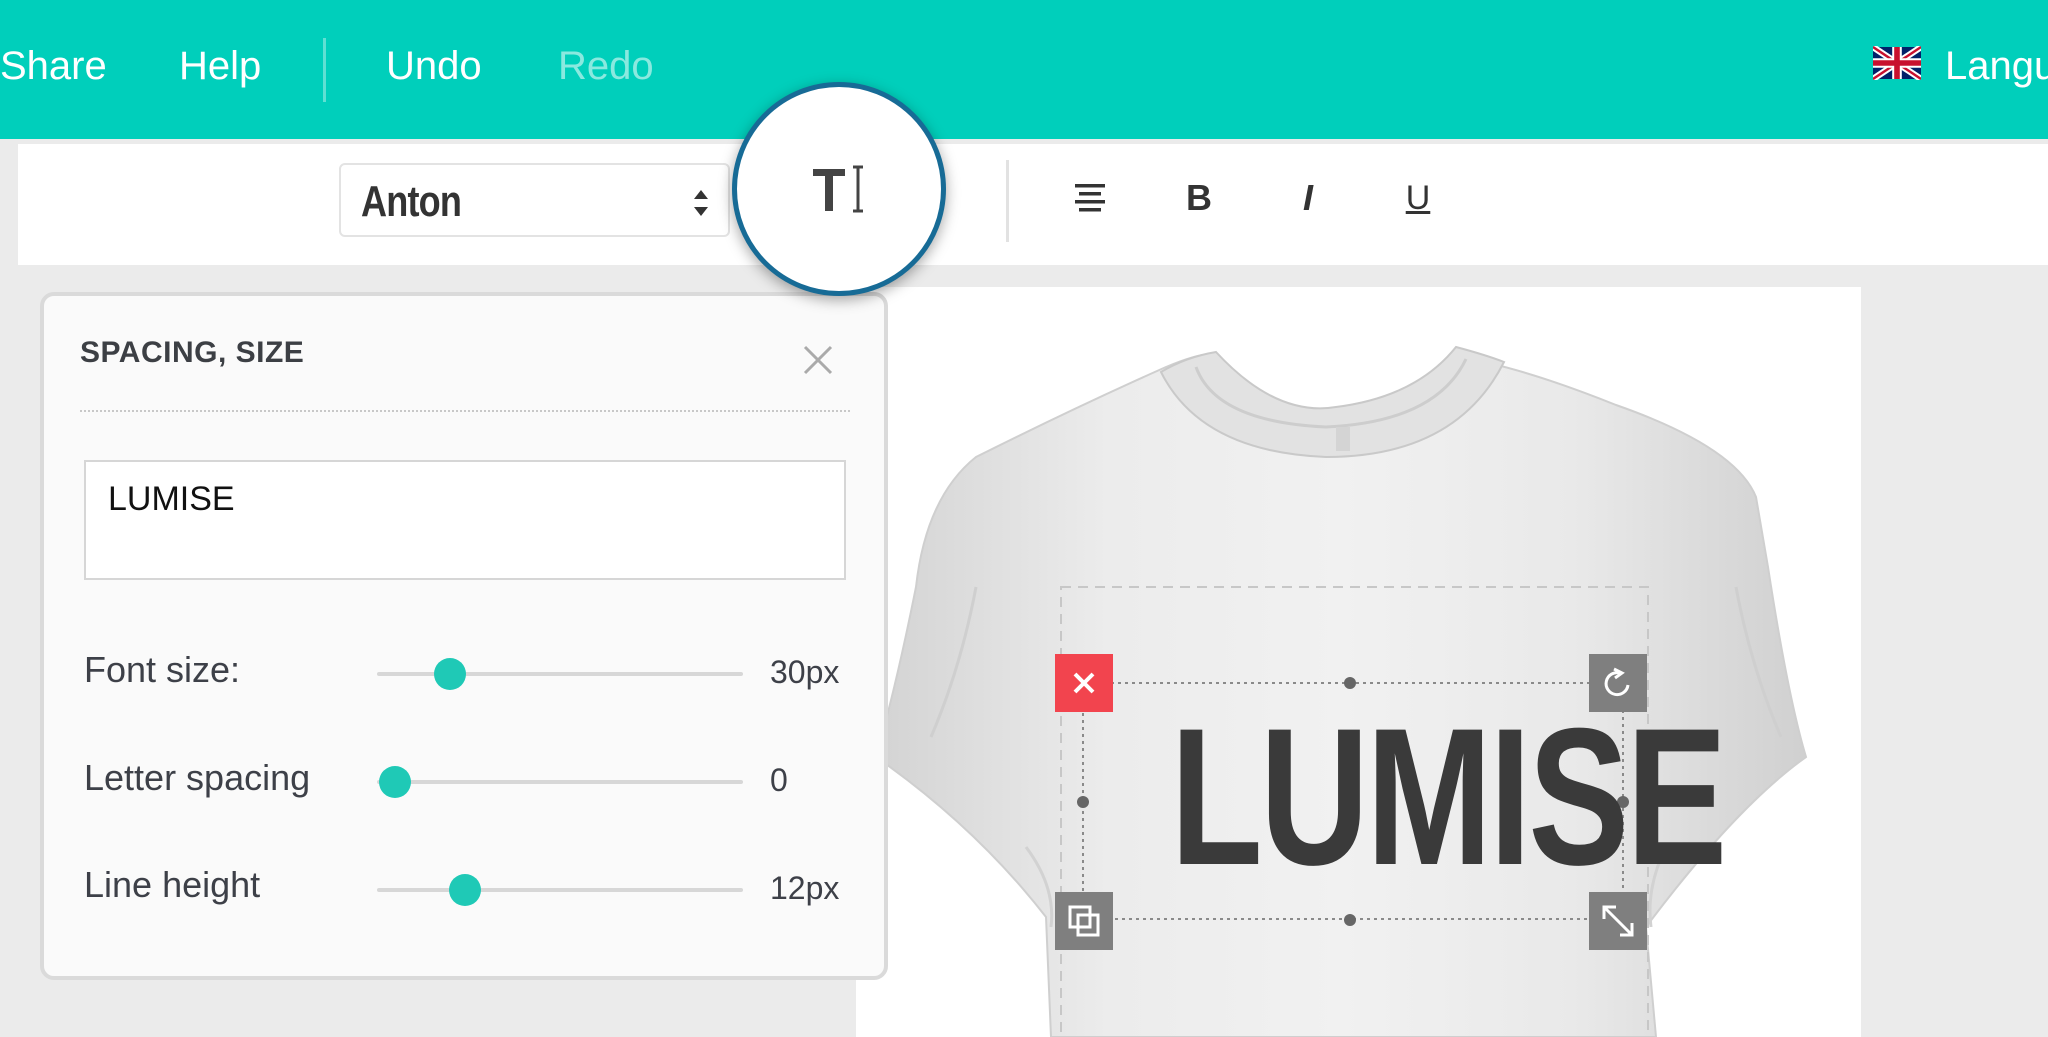 This screenshot has width=2048, height=1037. What do you see at coordinates (560, 674) in the screenshot?
I see `font-size-slider` at bounding box center [560, 674].